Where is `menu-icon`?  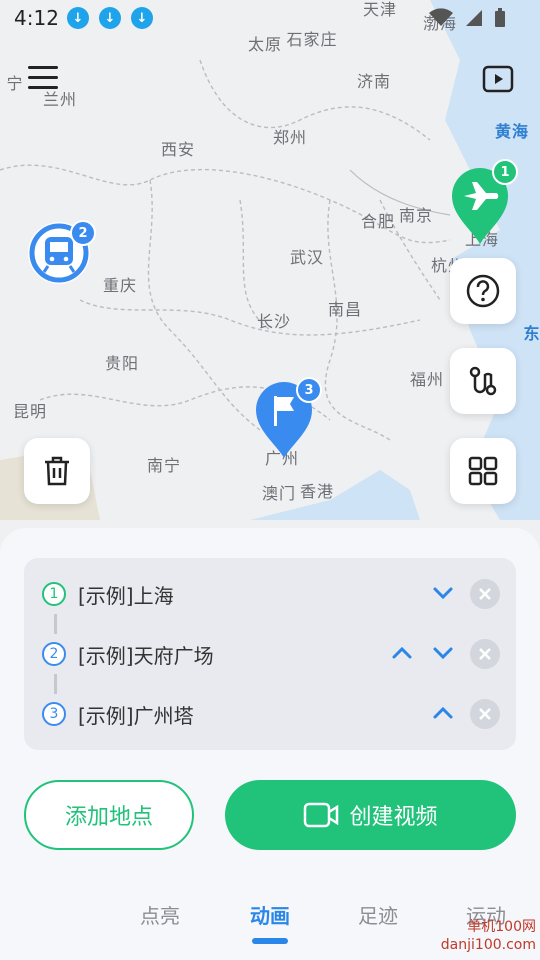 menu-icon is located at coordinates (43, 78).